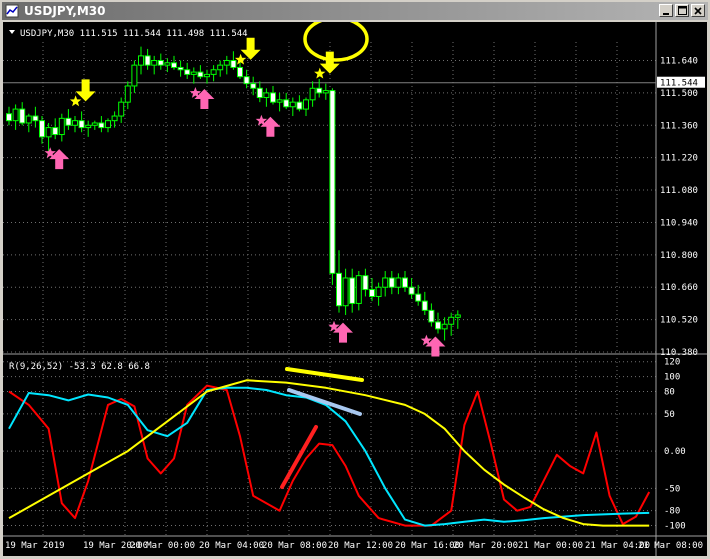  What do you see at coordinates (669, 393) in the screenshot?
I see `indicator-tick: 80` at bounding box center [669, 393].